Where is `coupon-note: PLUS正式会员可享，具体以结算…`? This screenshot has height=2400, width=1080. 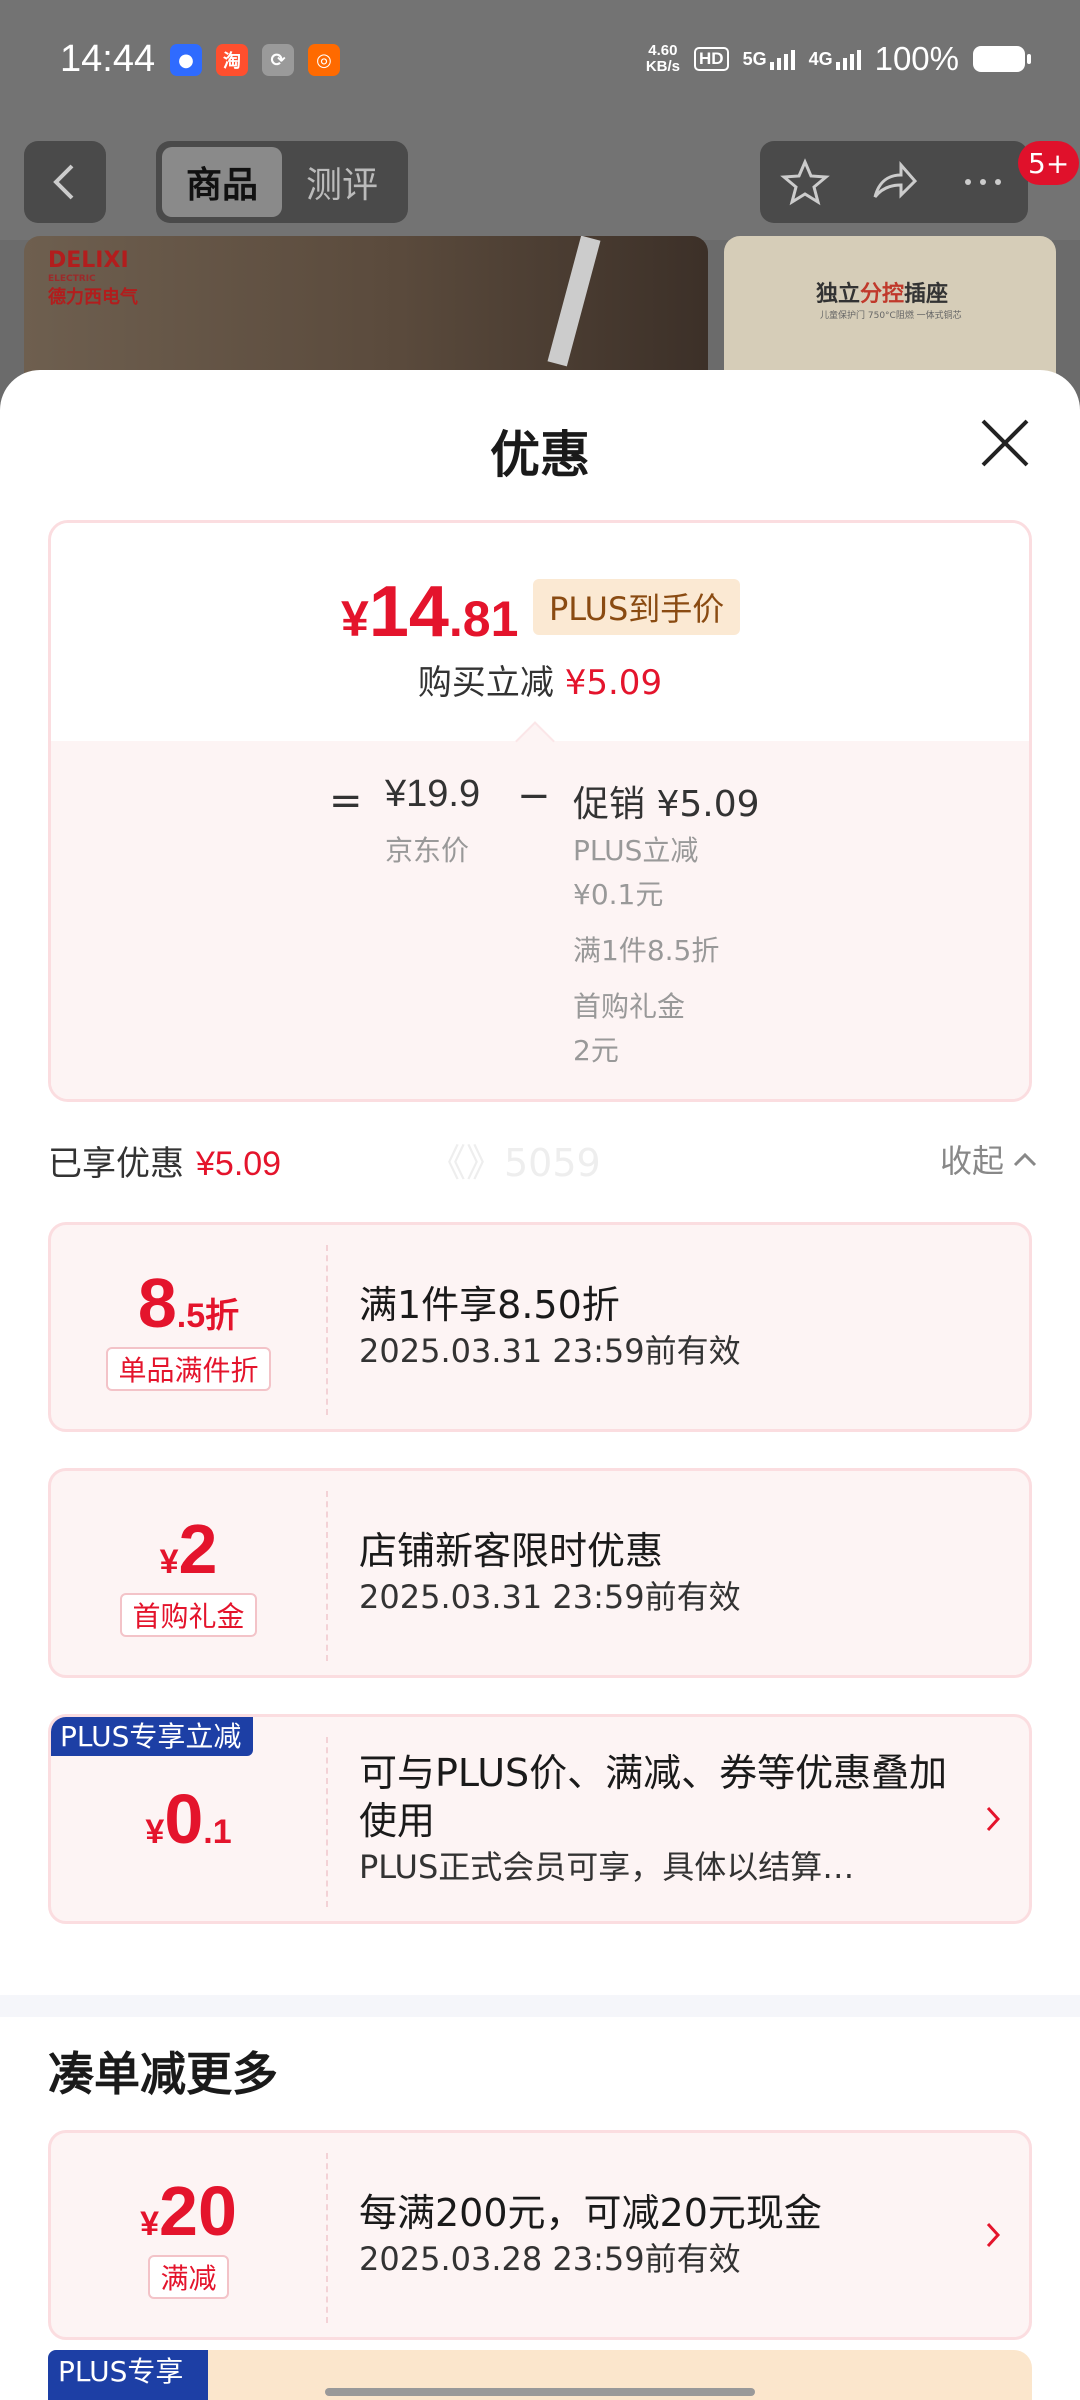
coupon-note: PLUS正式会员可享，具体以结算… is located at coordinates (607, 1867).